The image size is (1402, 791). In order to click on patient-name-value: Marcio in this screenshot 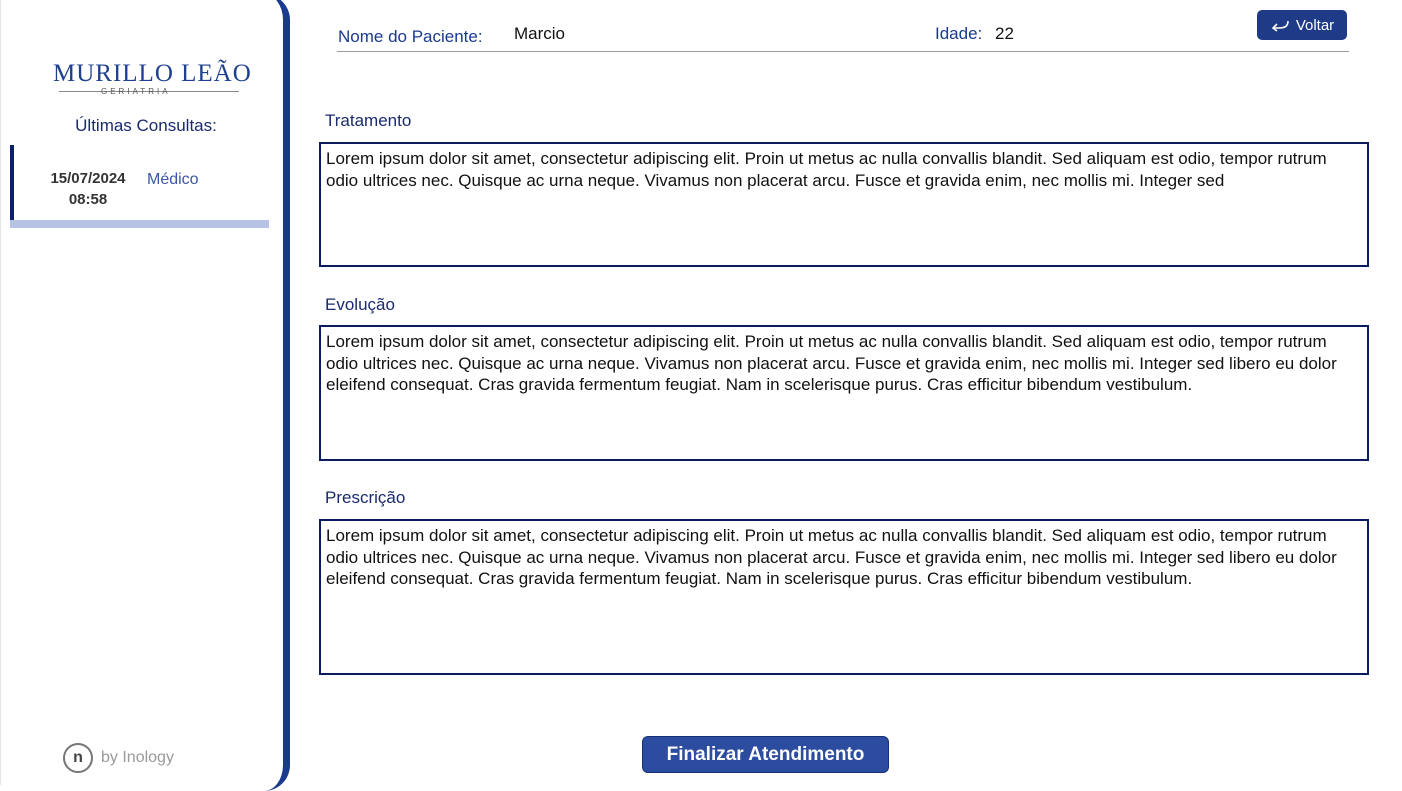, I will do `click(540, 33)`.